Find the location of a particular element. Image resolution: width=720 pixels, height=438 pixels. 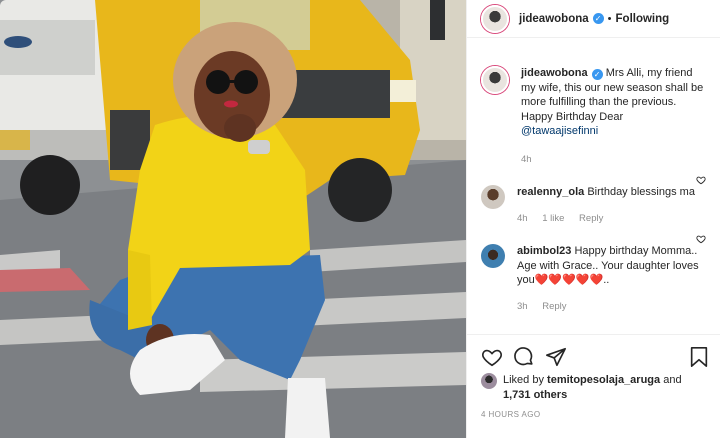

comment-text-block: realenny_ola Birthday blessings ma is located at coordinates (611, 192).